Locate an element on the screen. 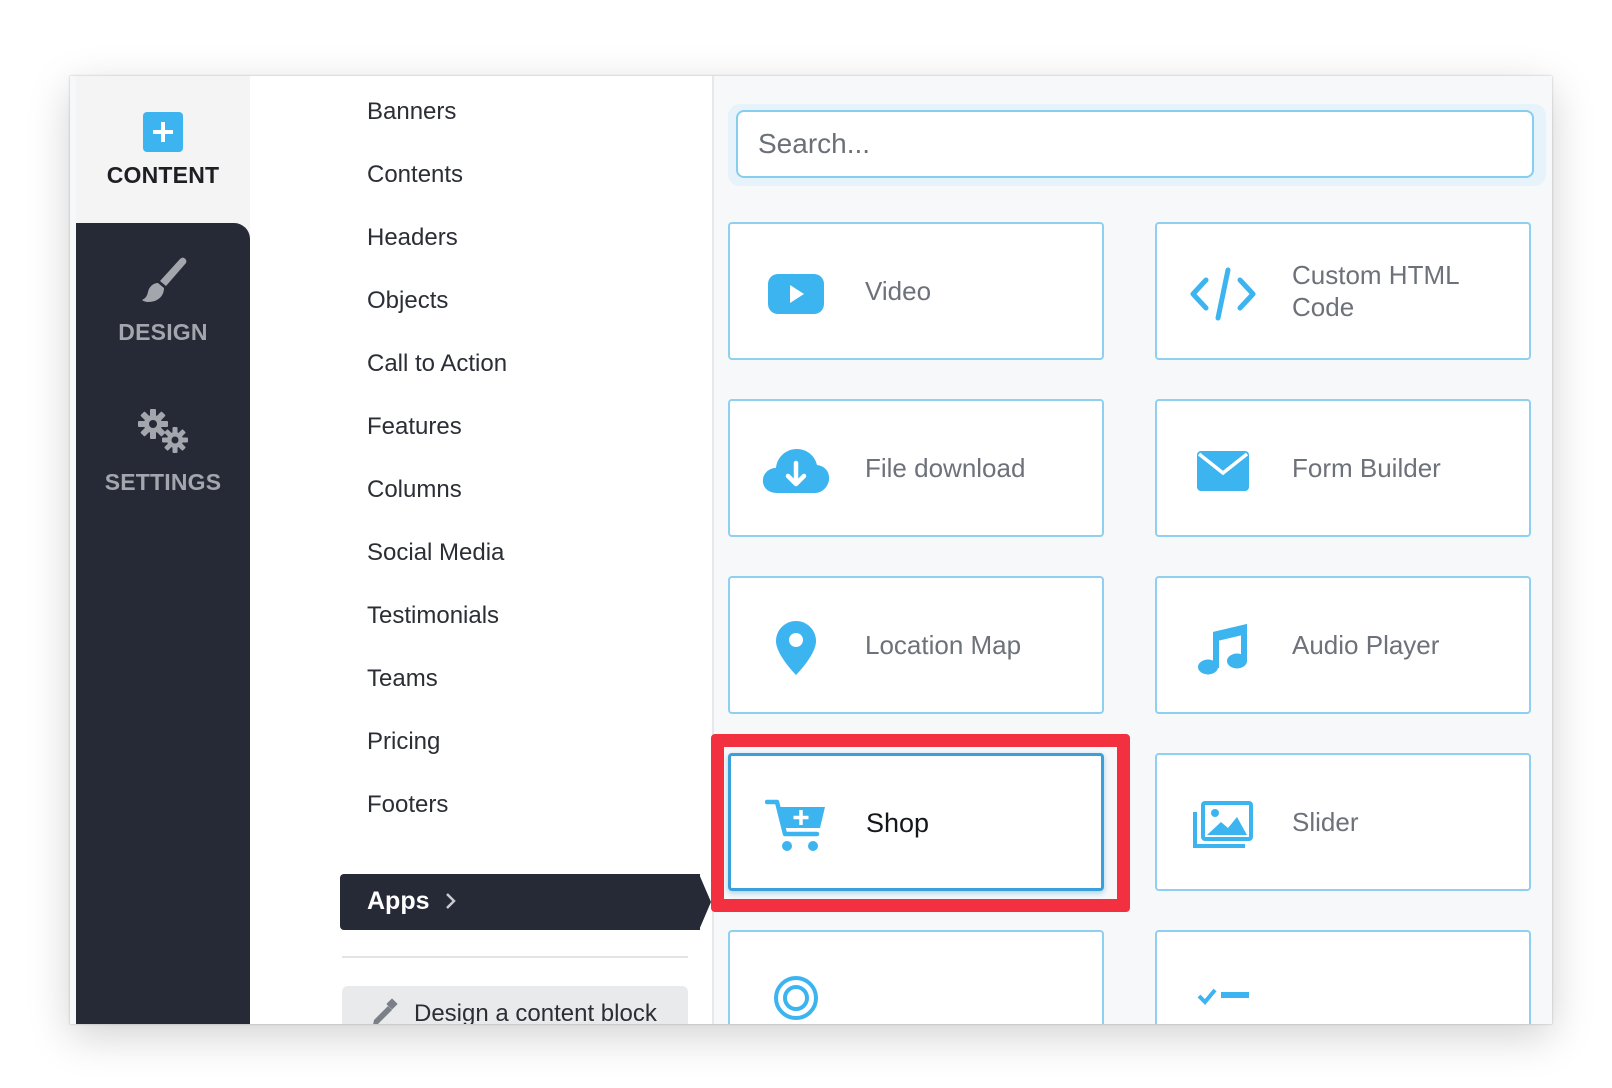  app-card-video: Video is located at coordinates (916, 291).